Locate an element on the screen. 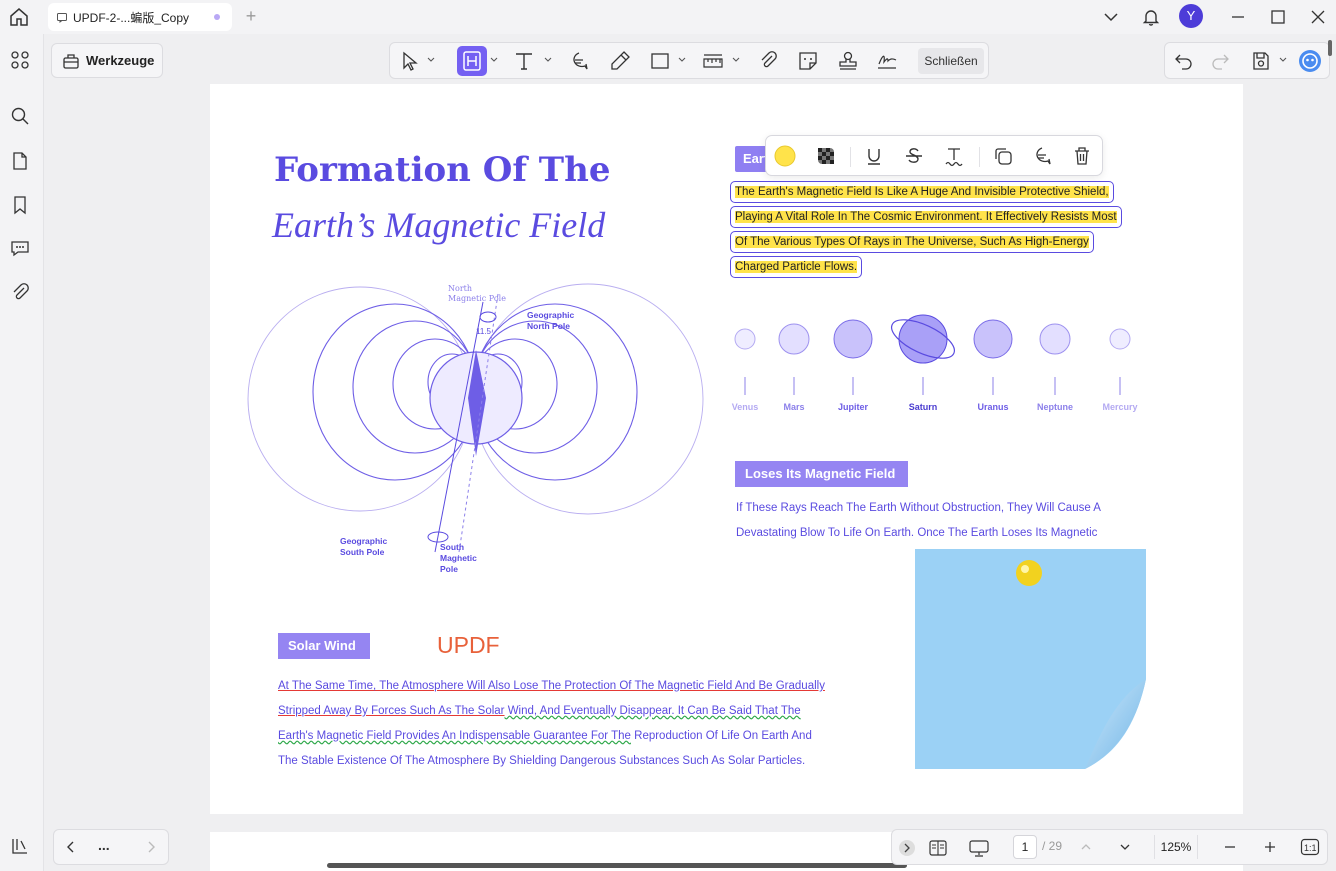 The height and width of the screenshot is (871, 1336). bell-icon is located at coordinates (1151, 17).